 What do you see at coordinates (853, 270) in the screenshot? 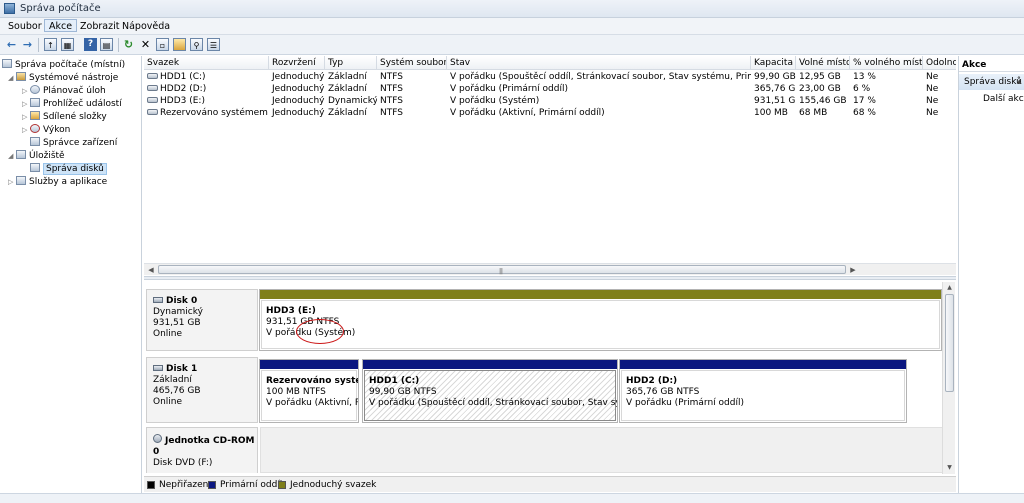
I see `scroll-right-icon: ▶` at bounding box center [853, 270].